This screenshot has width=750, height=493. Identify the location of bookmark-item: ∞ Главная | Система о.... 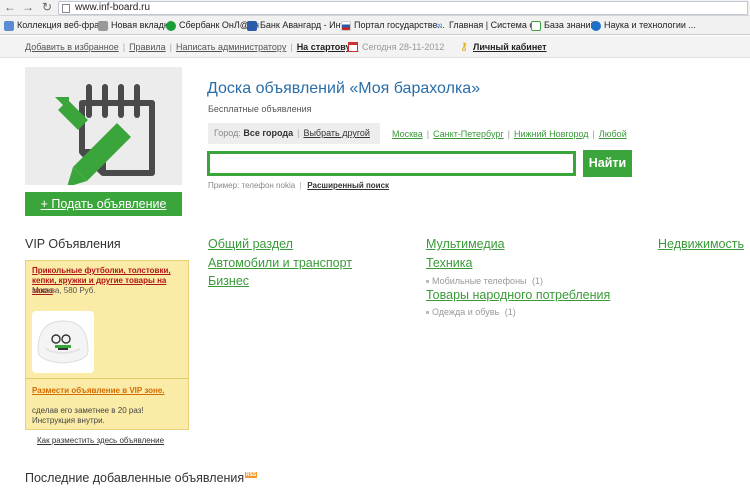
(489, 25).